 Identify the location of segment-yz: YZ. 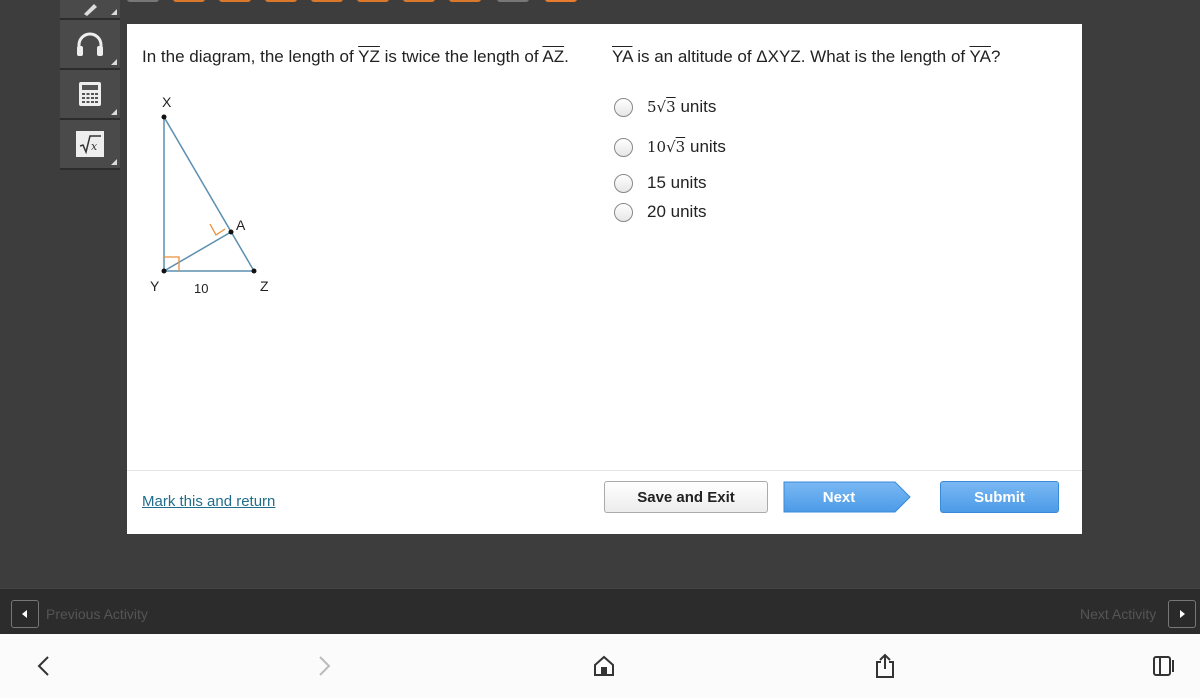
(369, 56).